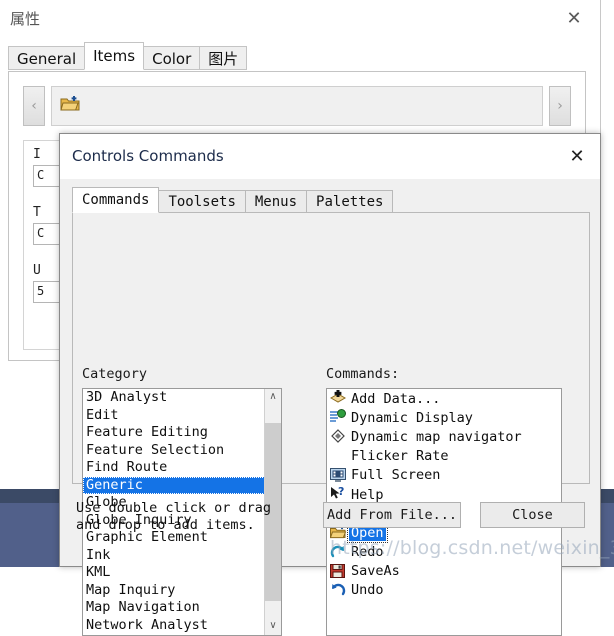  I want to click on properties-tab-strip: General Items Color 图片, so click(128, 56).